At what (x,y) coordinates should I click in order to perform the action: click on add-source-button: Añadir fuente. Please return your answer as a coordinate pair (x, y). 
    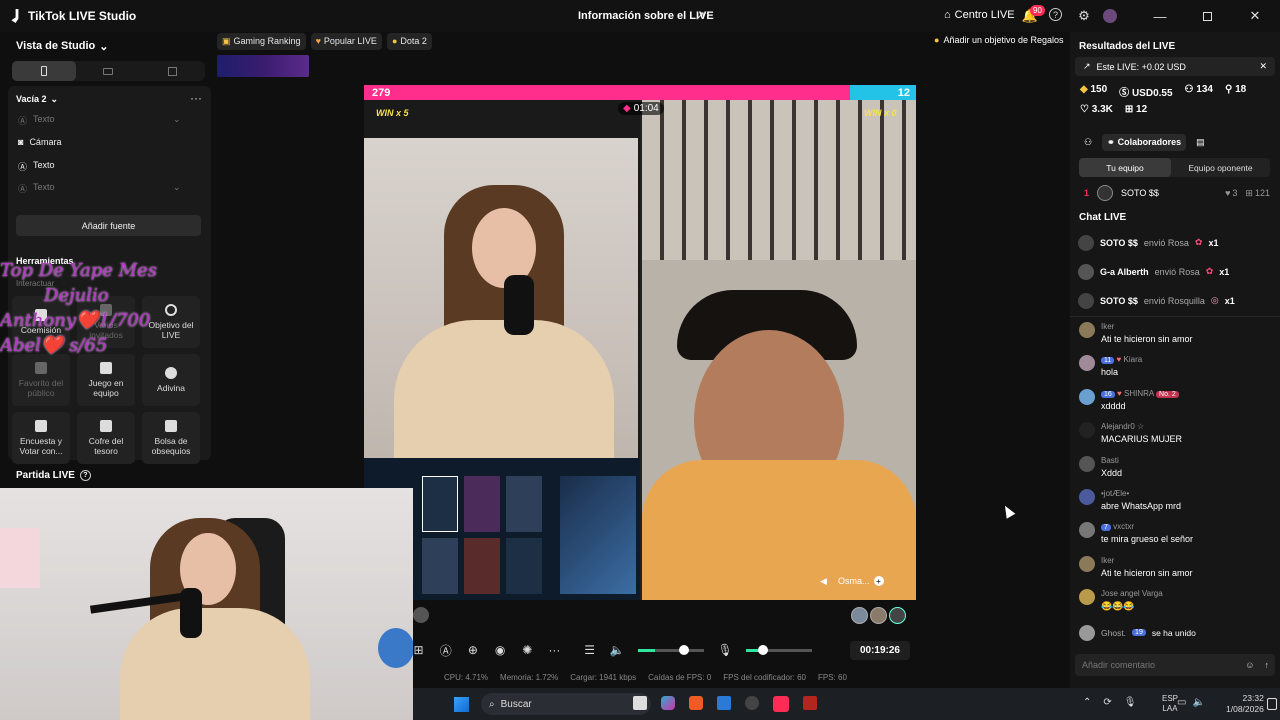
    Looking at the image, I should click on (108, 225).